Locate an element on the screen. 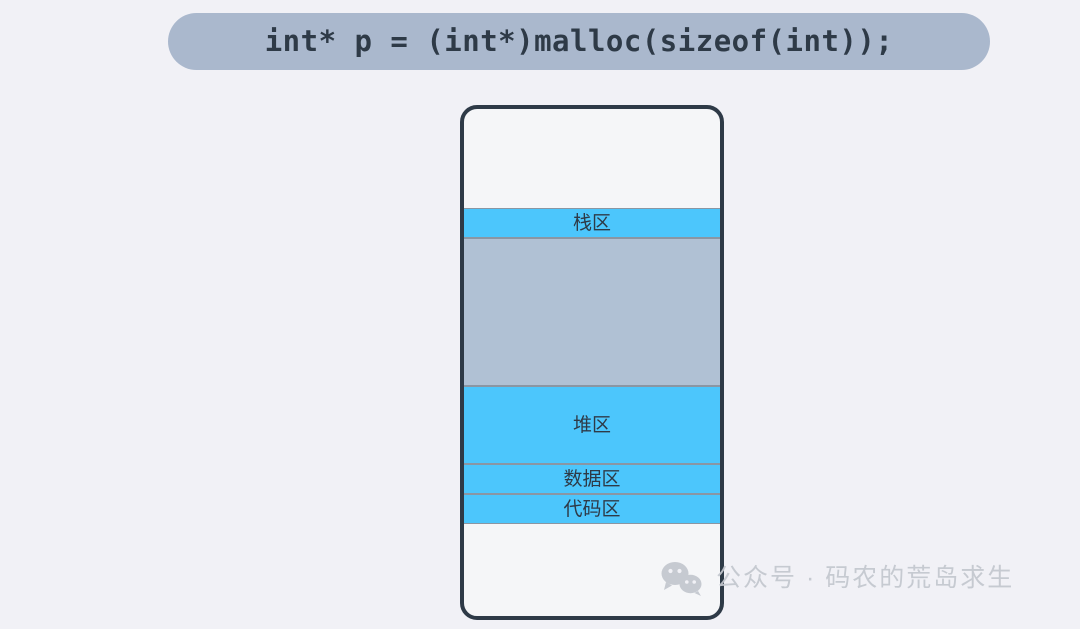 The height and width of the screenshot is (629, 1080). code-banner-text: int* p = (int*)malloc(sizeof(int)); is located at coordinates (579, 41).